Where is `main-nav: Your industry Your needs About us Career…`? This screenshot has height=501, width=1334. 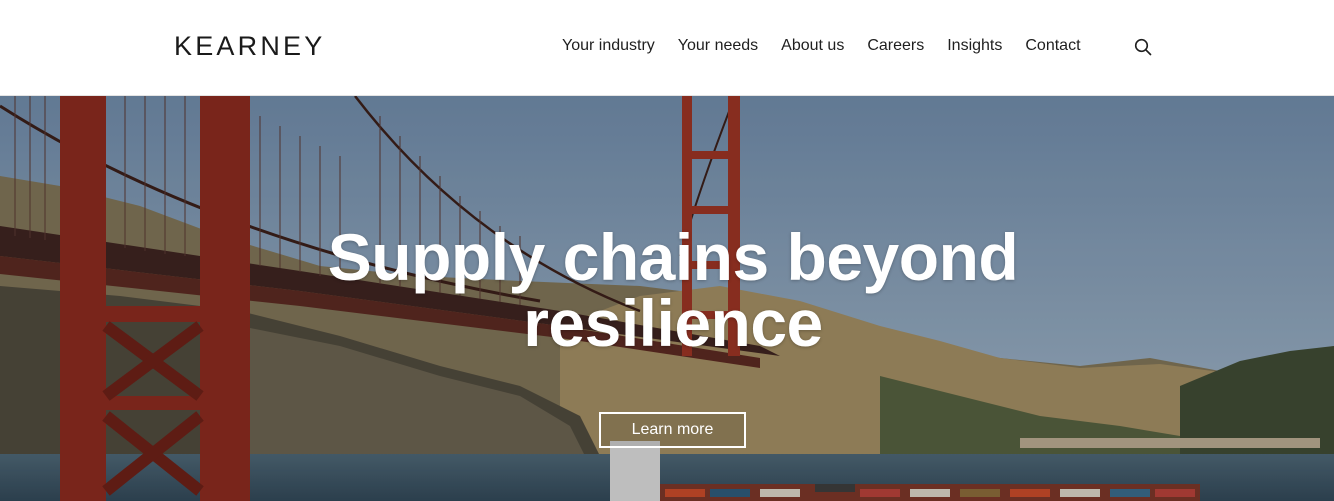
main-nav: Your industry Your needs About us Career… is located at coordinates (833, 46).